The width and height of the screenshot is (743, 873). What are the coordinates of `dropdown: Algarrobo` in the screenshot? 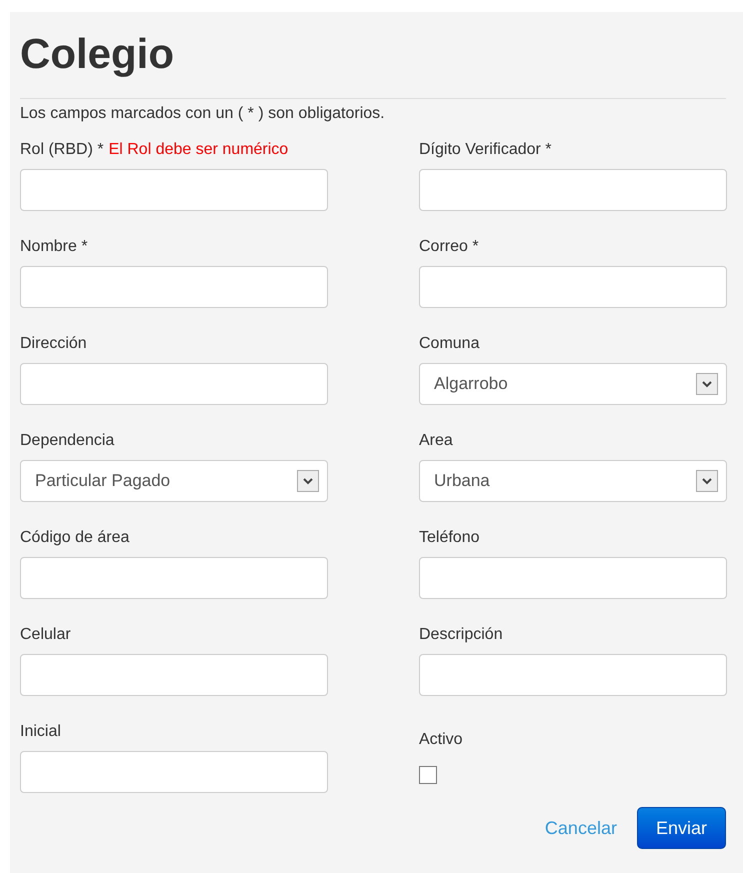 It's located at (573, 384).